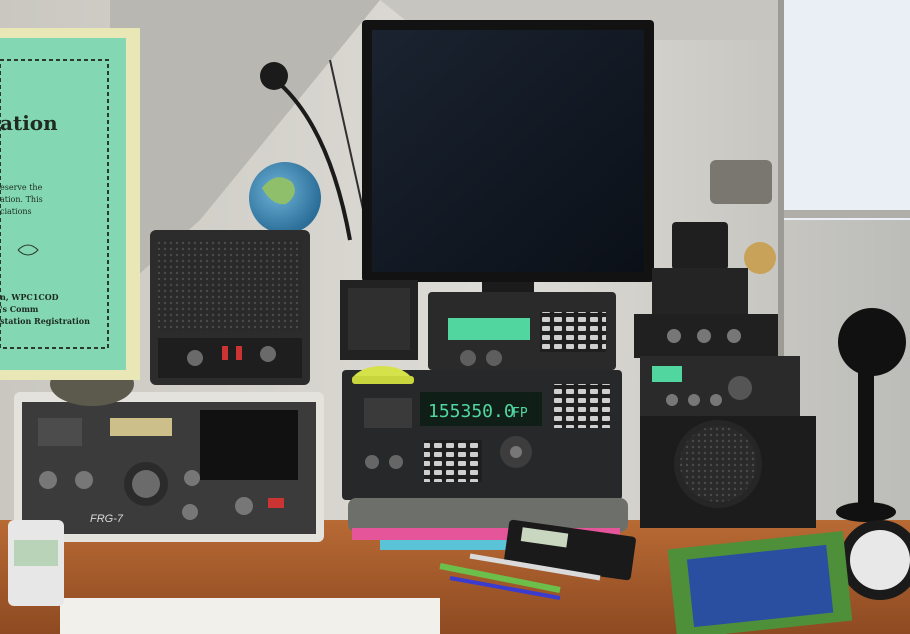 This screenshot has height=634, width=910. Describe the element at coordinates (508, 162) in the screenshot. I see `monitor` at that location.